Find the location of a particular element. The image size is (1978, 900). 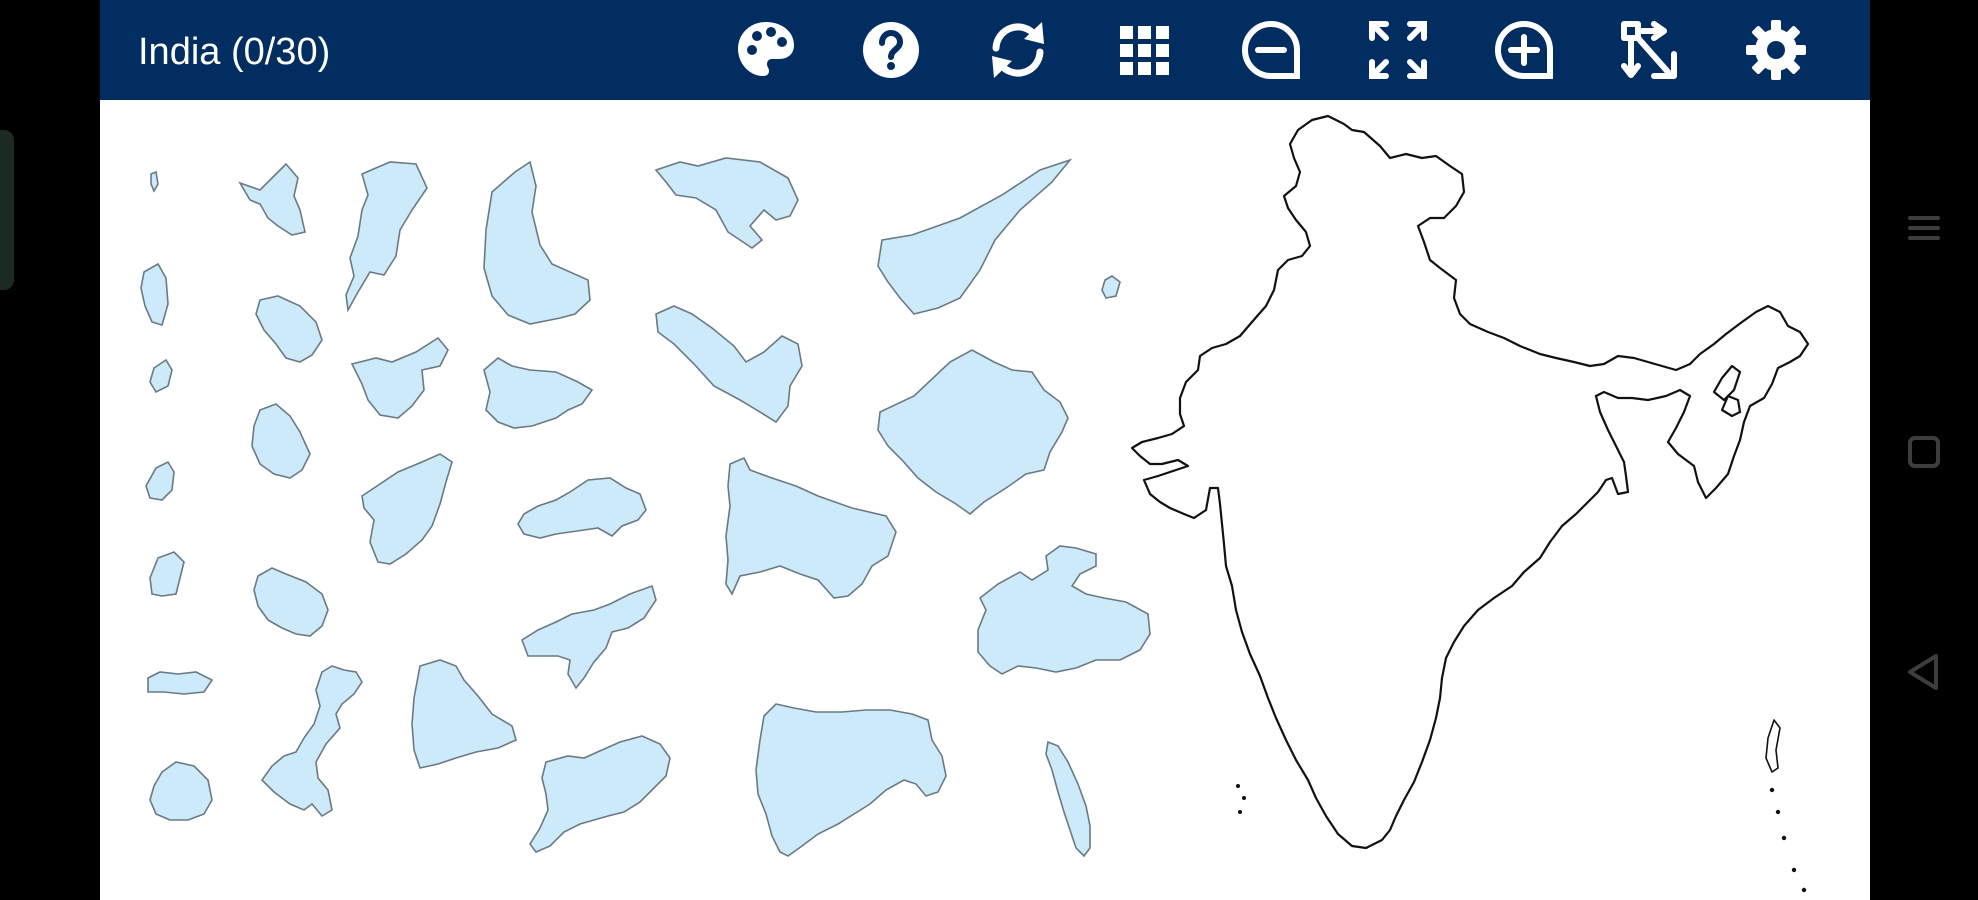

palette-icon is located at coordinates (766, 49).